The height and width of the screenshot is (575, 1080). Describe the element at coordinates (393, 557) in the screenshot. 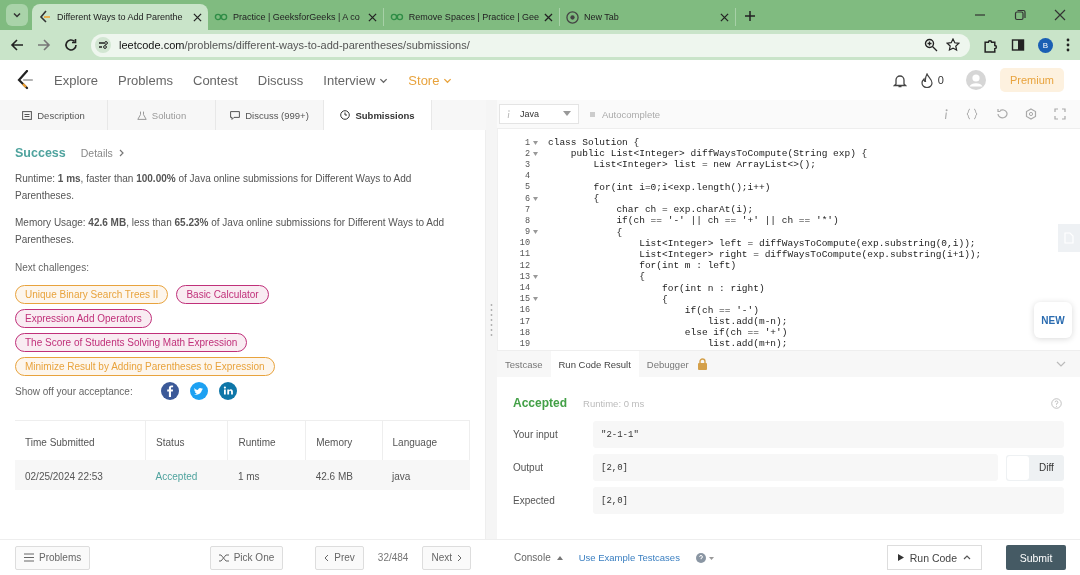

I see `problem-position: 32/484` at that location.